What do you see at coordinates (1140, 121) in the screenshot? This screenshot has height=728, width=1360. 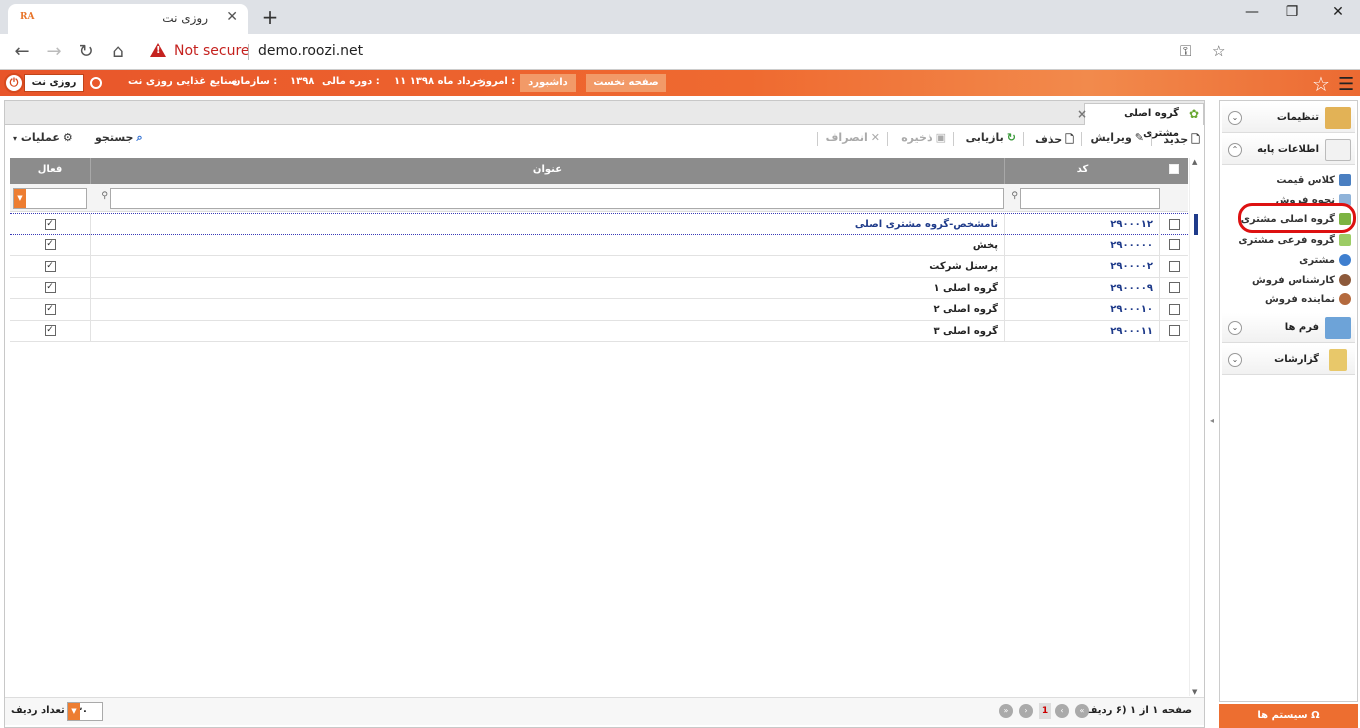 I see `tab-customer-main-group: ✿ گروه اصلی مشتری ×` at bounding box center [1140, 121].